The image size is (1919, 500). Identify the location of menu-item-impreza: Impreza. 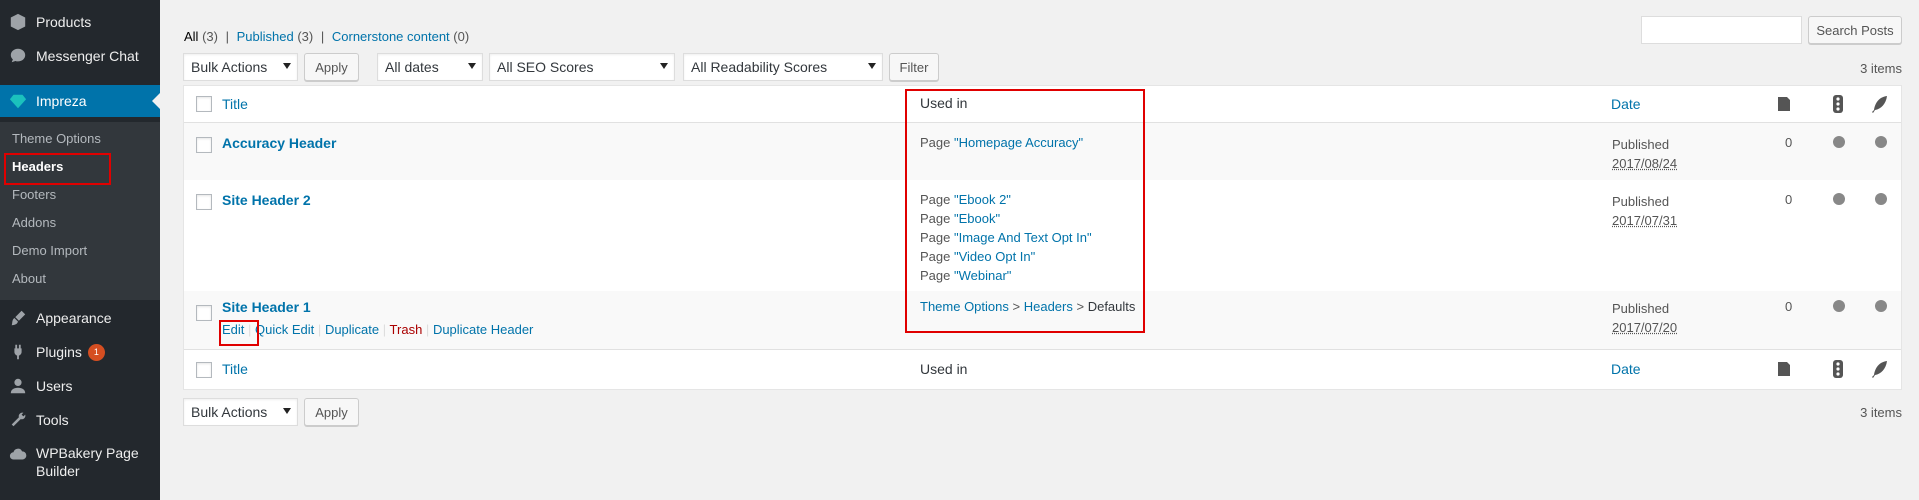
(80, 101).